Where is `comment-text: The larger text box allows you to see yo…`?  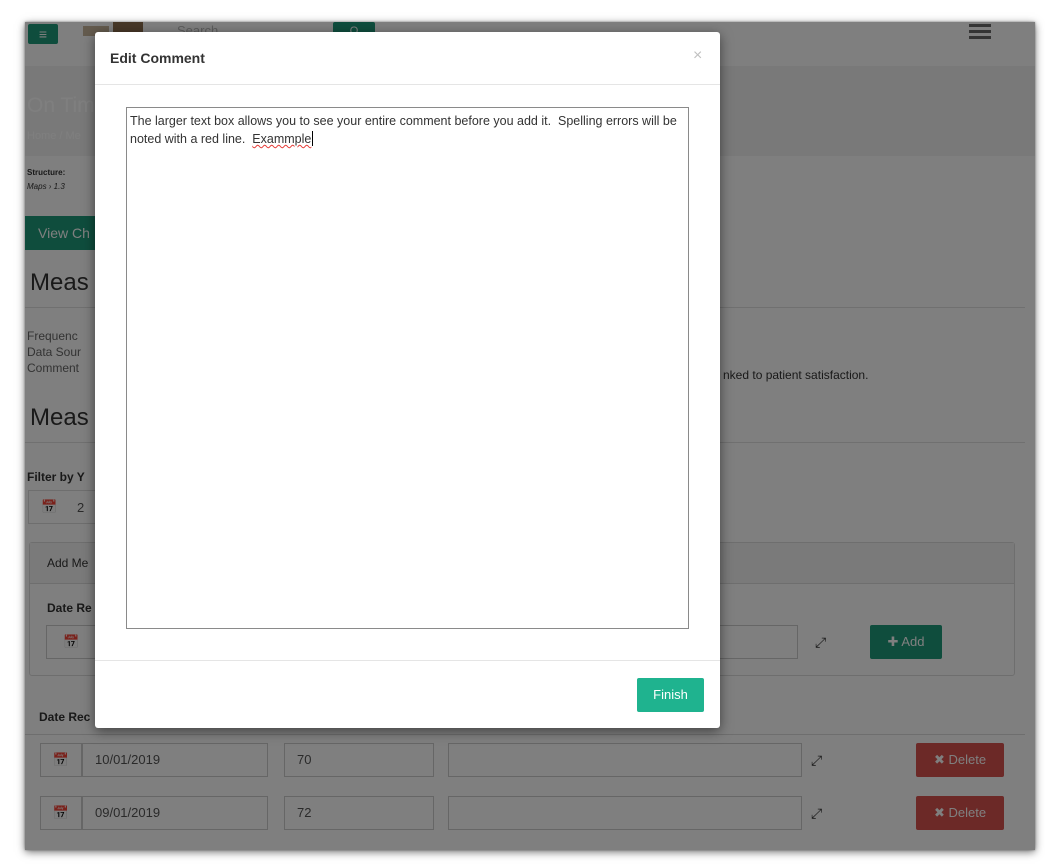 comment-text: The larger text box allows you to see yo… is located at coordinates (405, 130).